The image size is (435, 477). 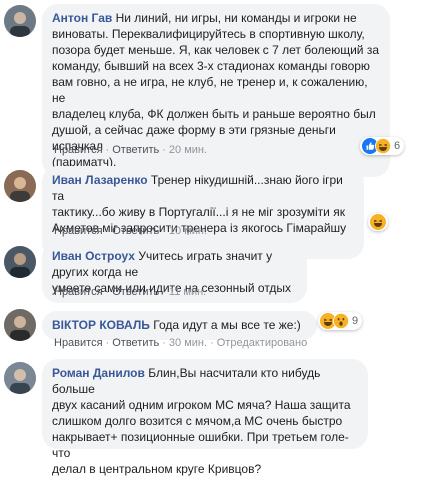 What do you see at coordinates (397, 146) in the screenshot?
I see `reaction-count: 6` at bounding box center [397, 146].